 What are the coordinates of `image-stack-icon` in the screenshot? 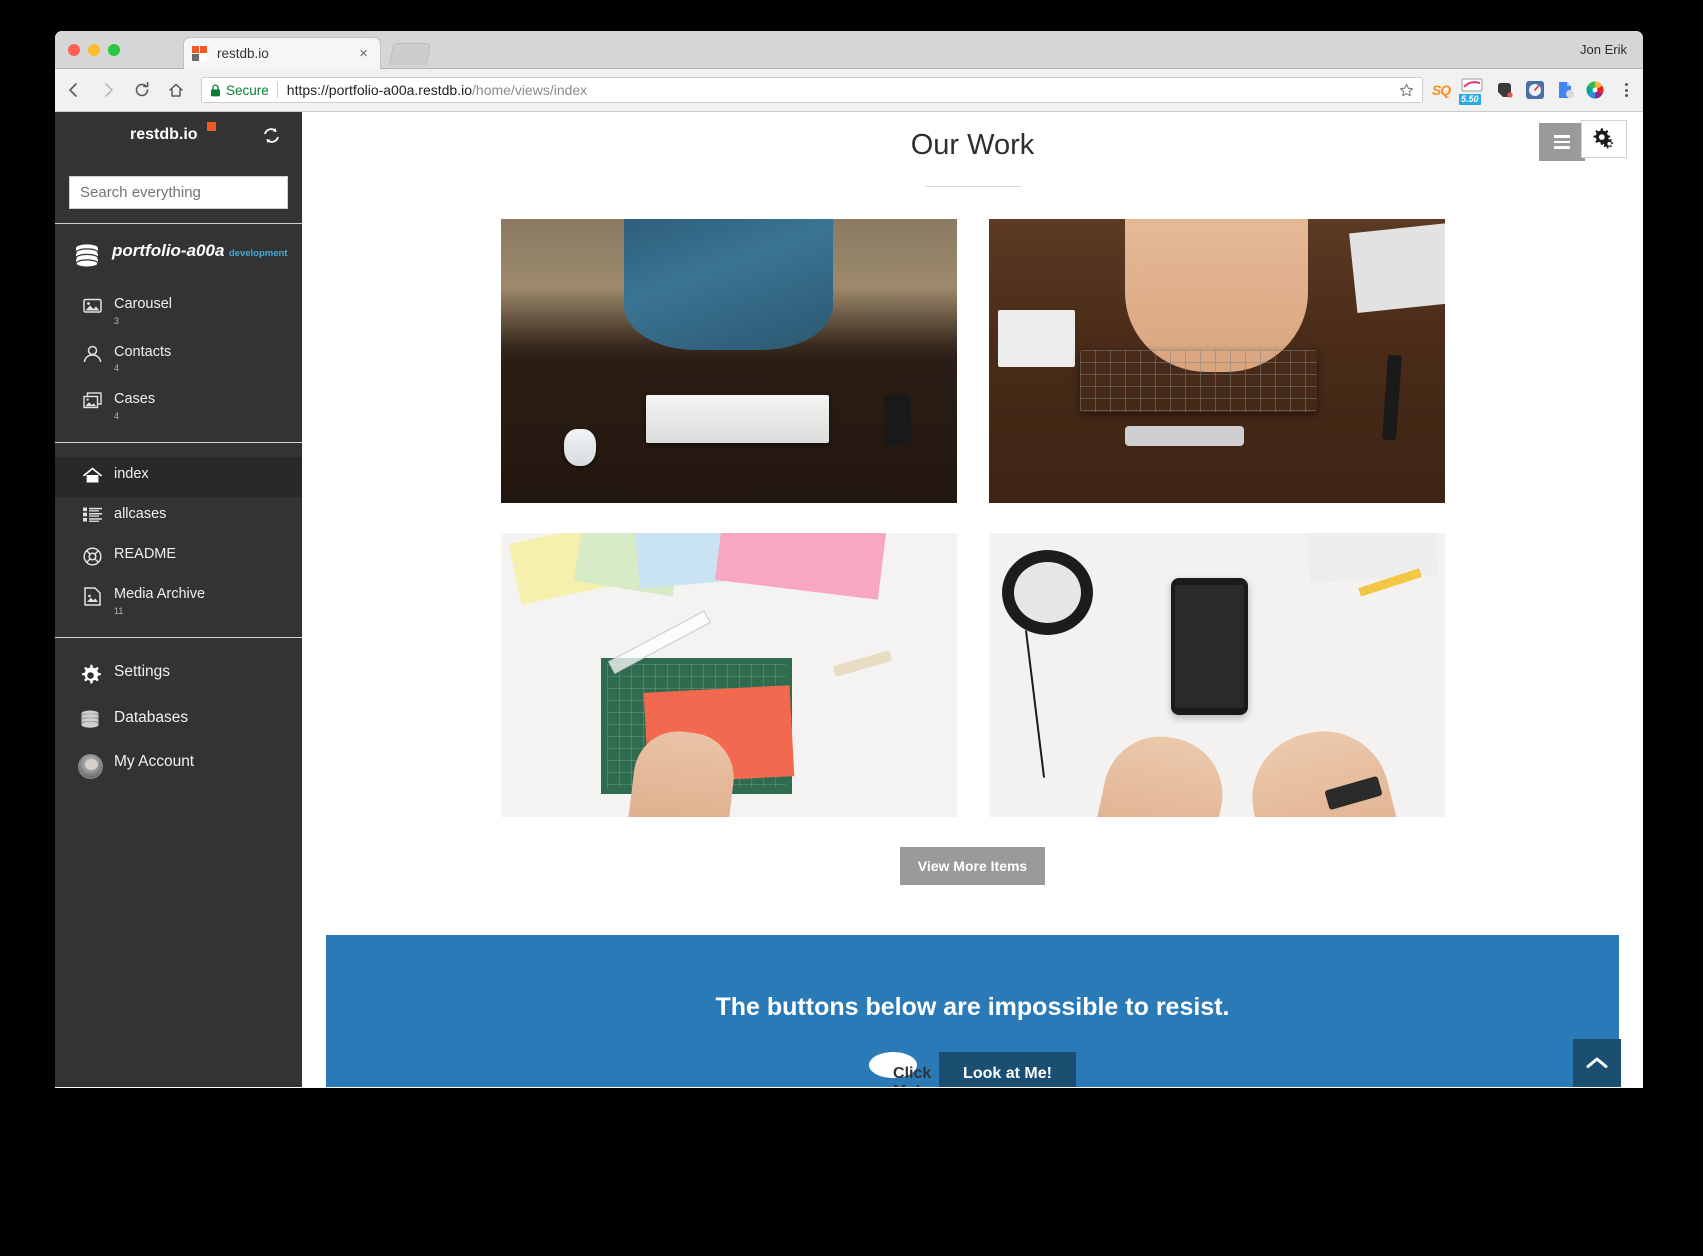 It's located at (92, 305).